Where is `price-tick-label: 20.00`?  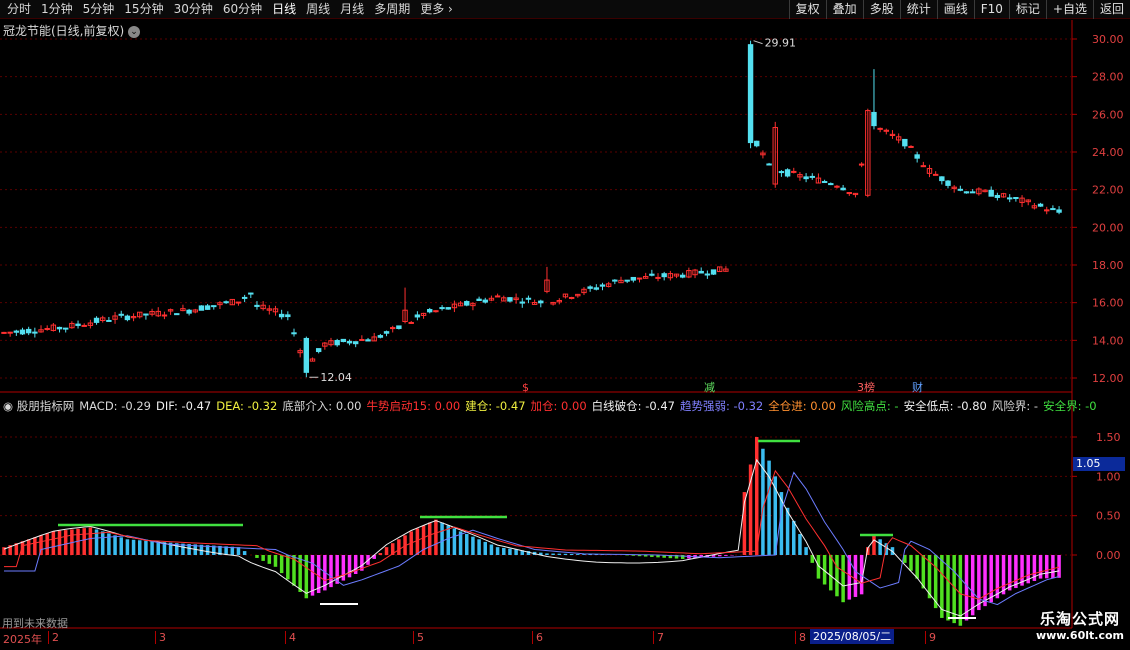
price-tick-label: 20.00 is located at coordinates (1108, 227).